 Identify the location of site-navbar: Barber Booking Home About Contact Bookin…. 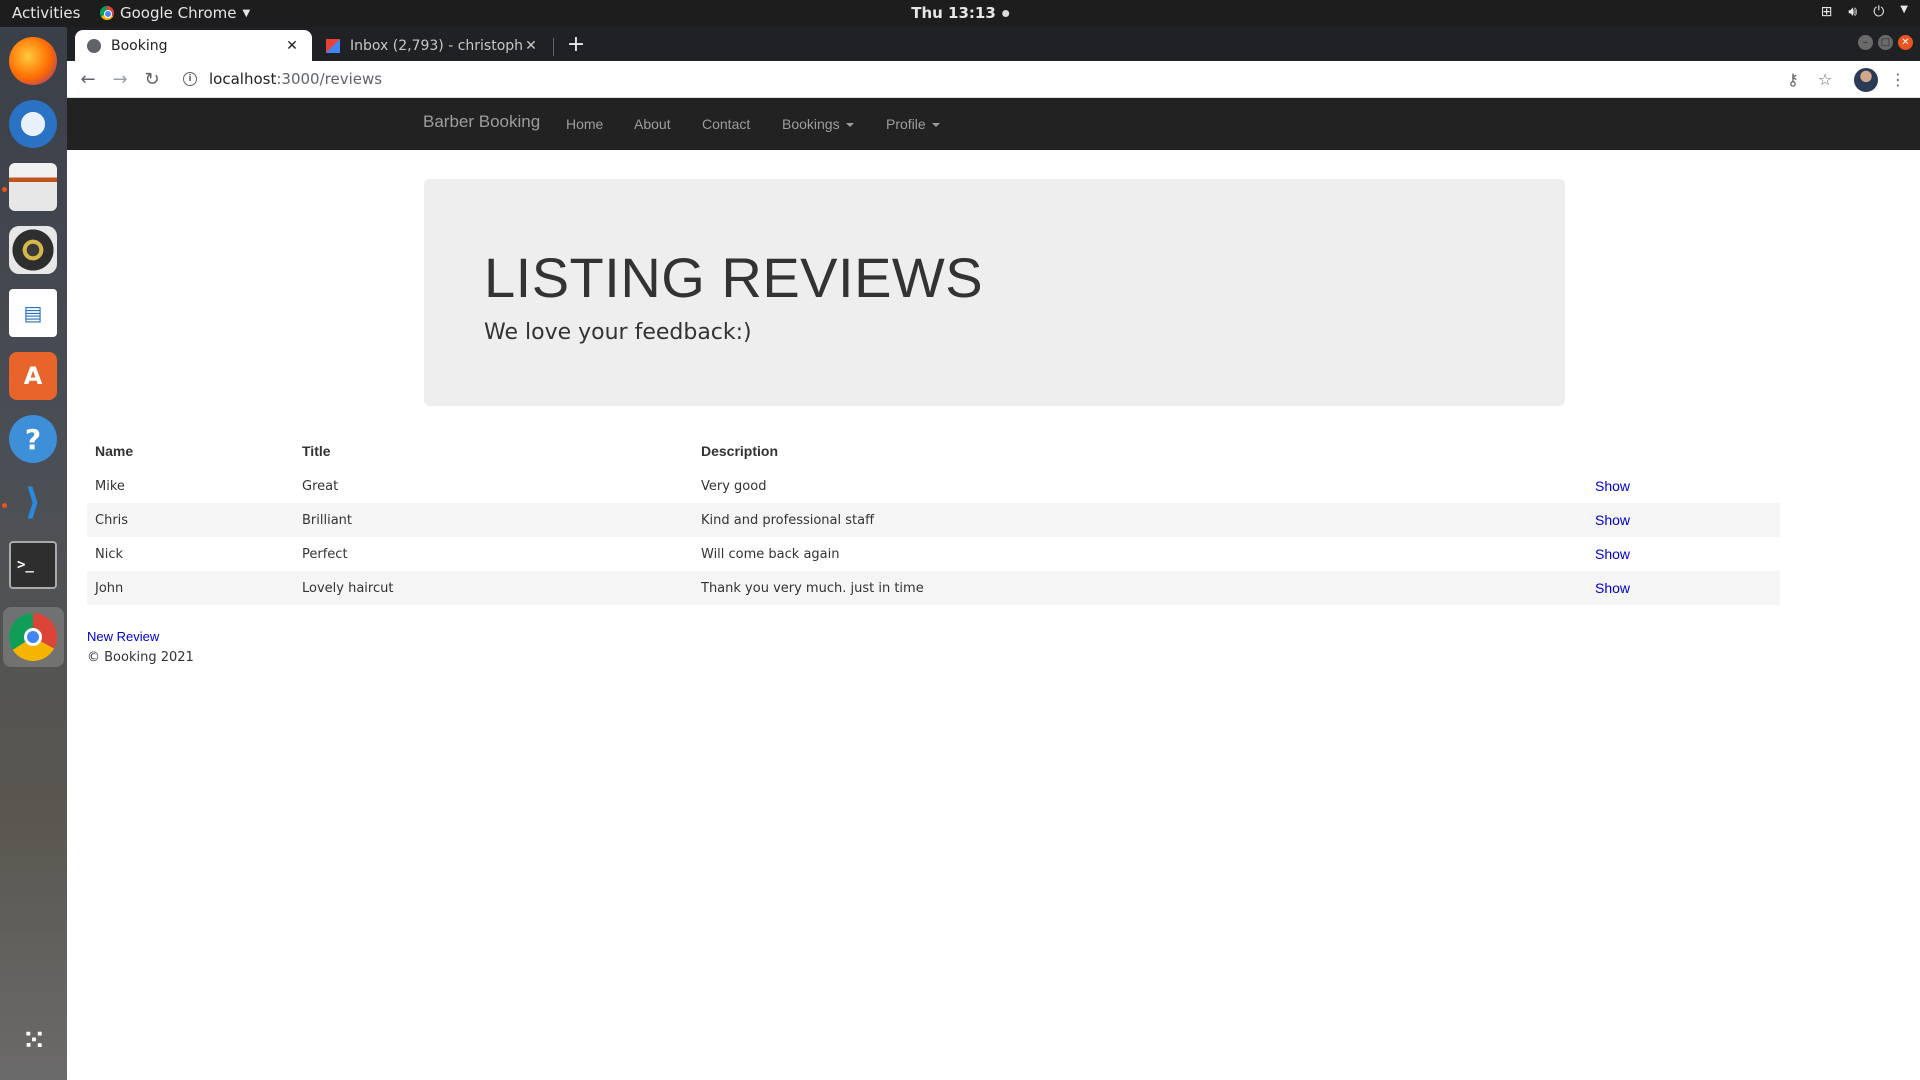
(993, 124).